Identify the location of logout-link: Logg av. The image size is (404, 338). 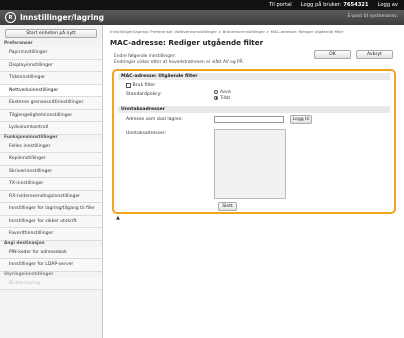
(388, 5).